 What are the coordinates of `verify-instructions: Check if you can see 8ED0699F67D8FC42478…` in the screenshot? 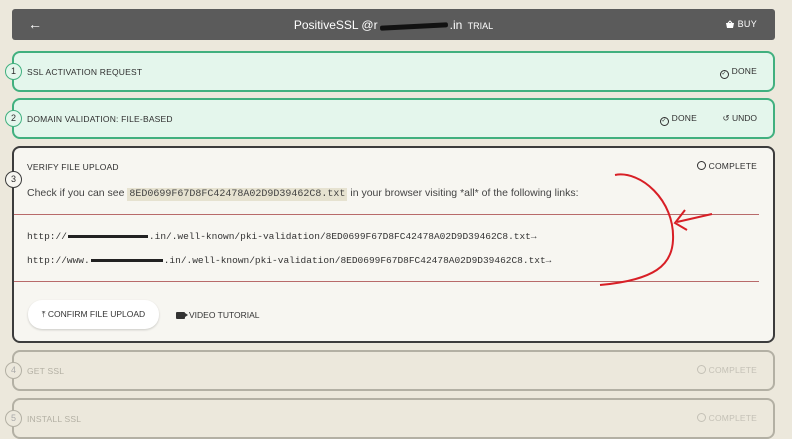 It's located at (303, 194).